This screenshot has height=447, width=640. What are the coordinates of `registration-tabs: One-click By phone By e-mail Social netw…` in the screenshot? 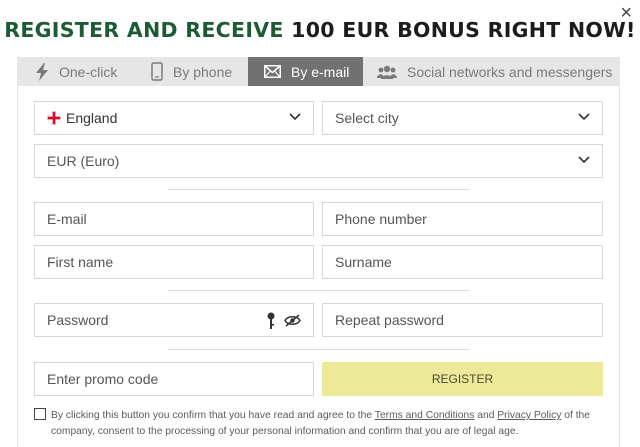 It's located at (318, 71).